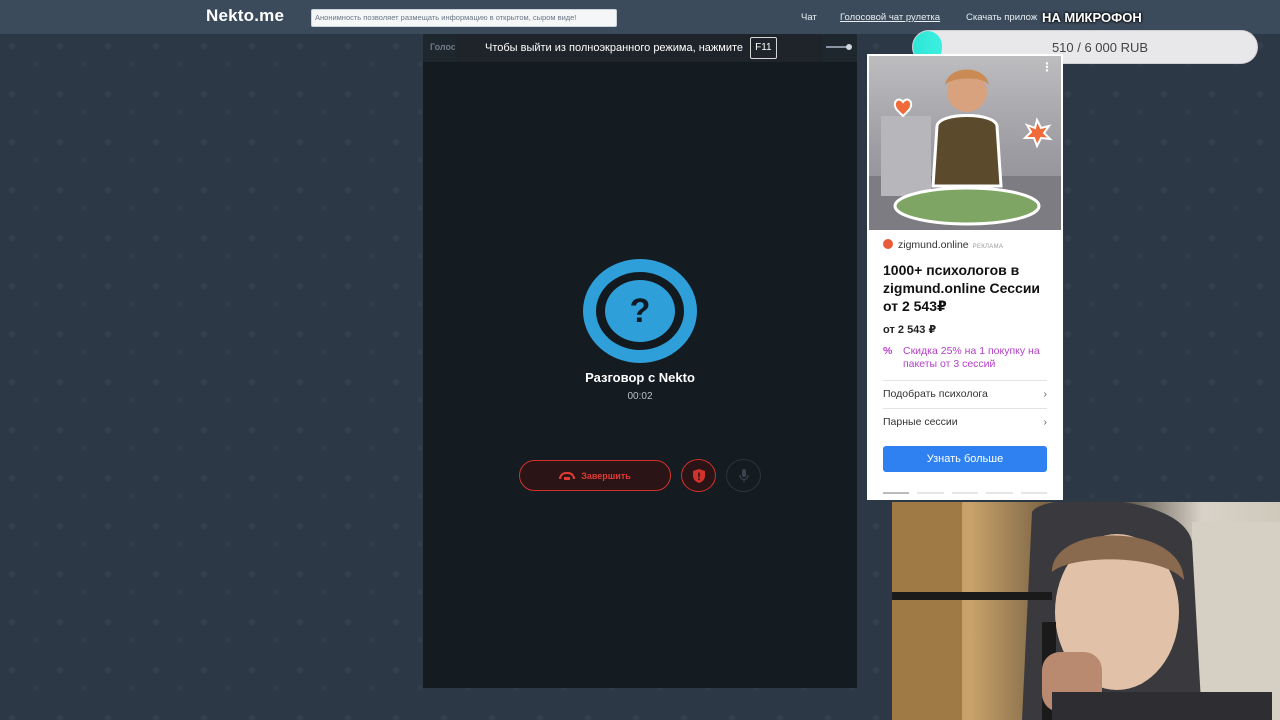 The height and width of the screenshot is (720, 1280). I want to click on ad-source: zigmund.online РЕКЛАМА, so click(943, 245).